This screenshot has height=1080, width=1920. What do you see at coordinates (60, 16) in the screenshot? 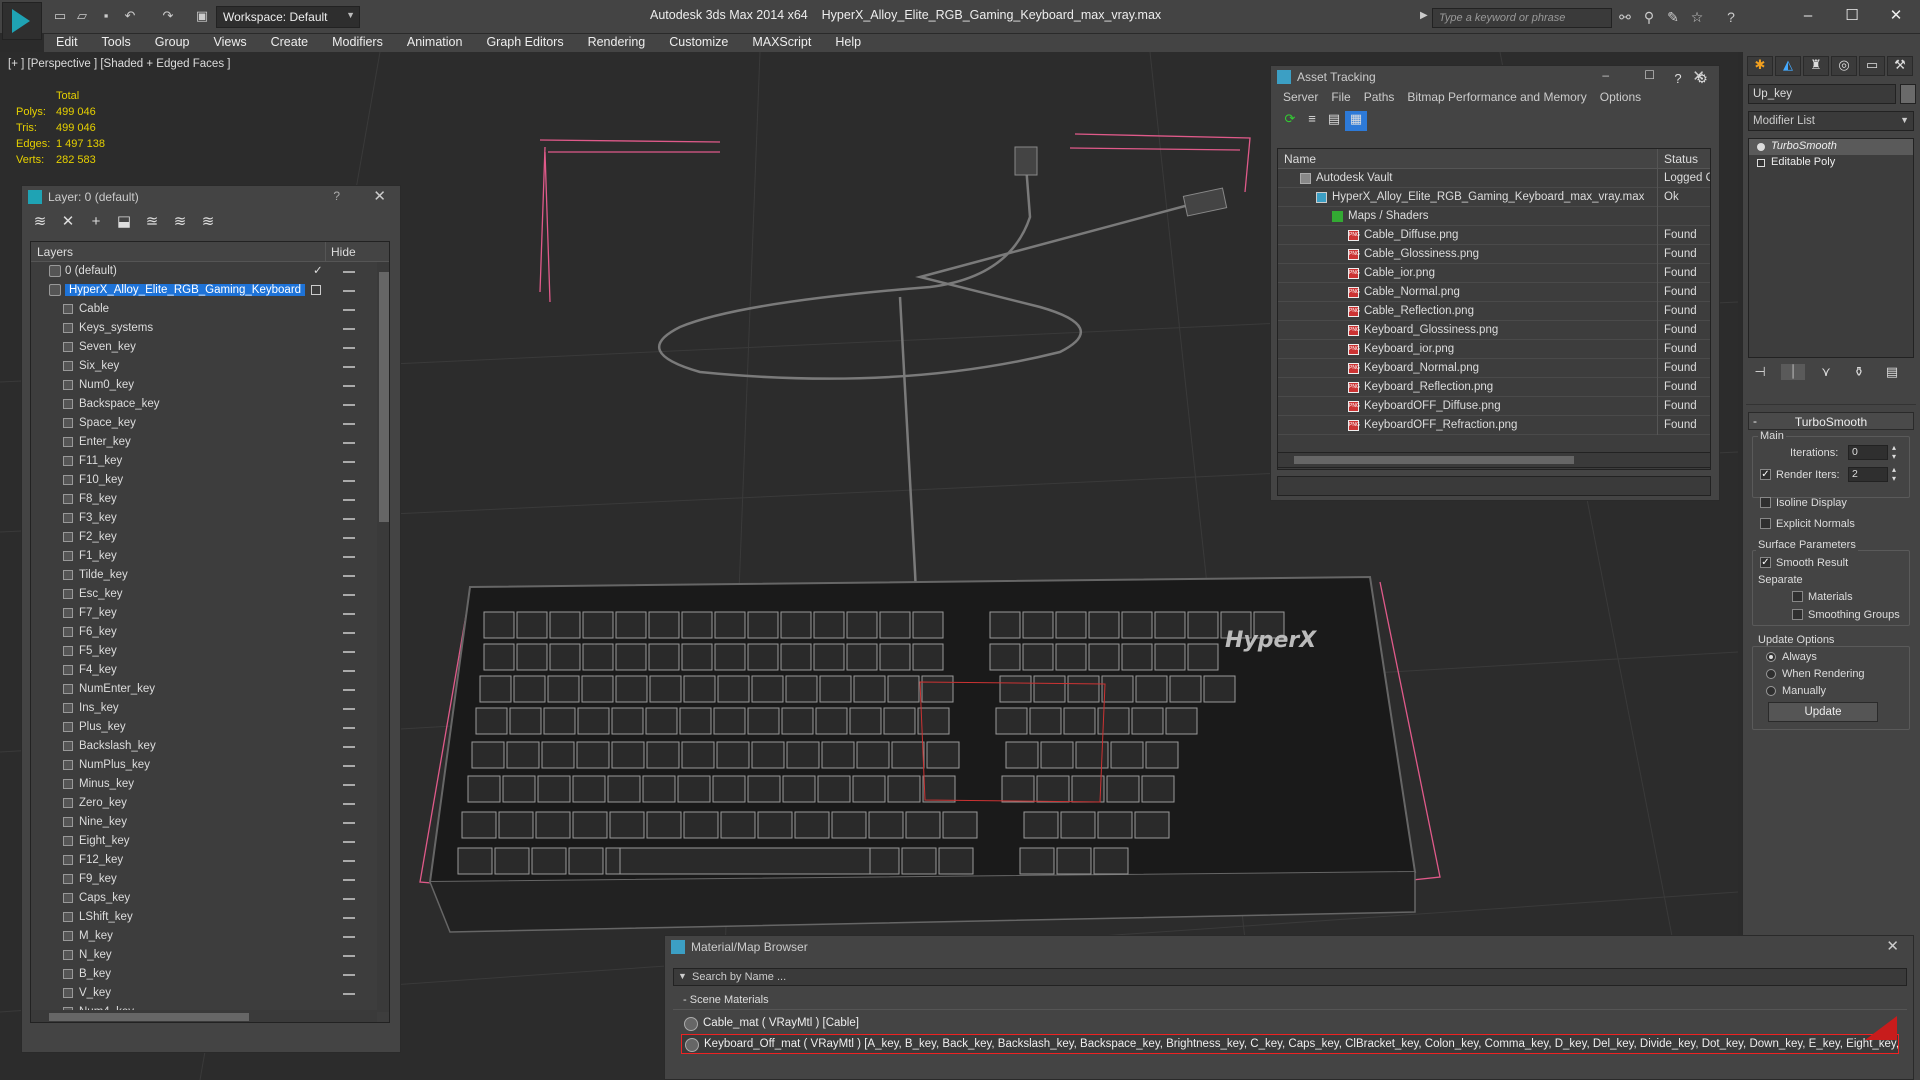
I see `new-file-icon: ▭` at bounding box center [60, 16].